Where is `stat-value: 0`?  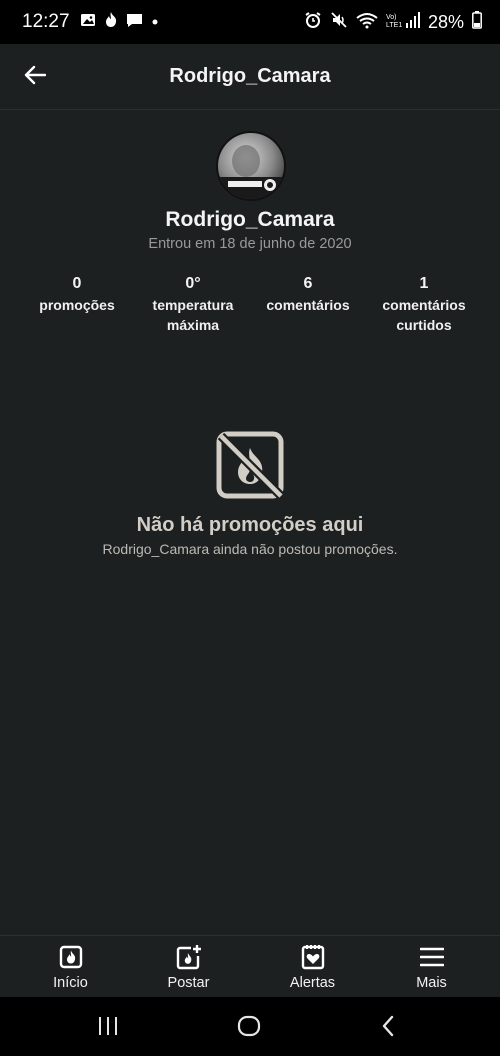 stat-value: 0 is located at coordinates (77, 283).